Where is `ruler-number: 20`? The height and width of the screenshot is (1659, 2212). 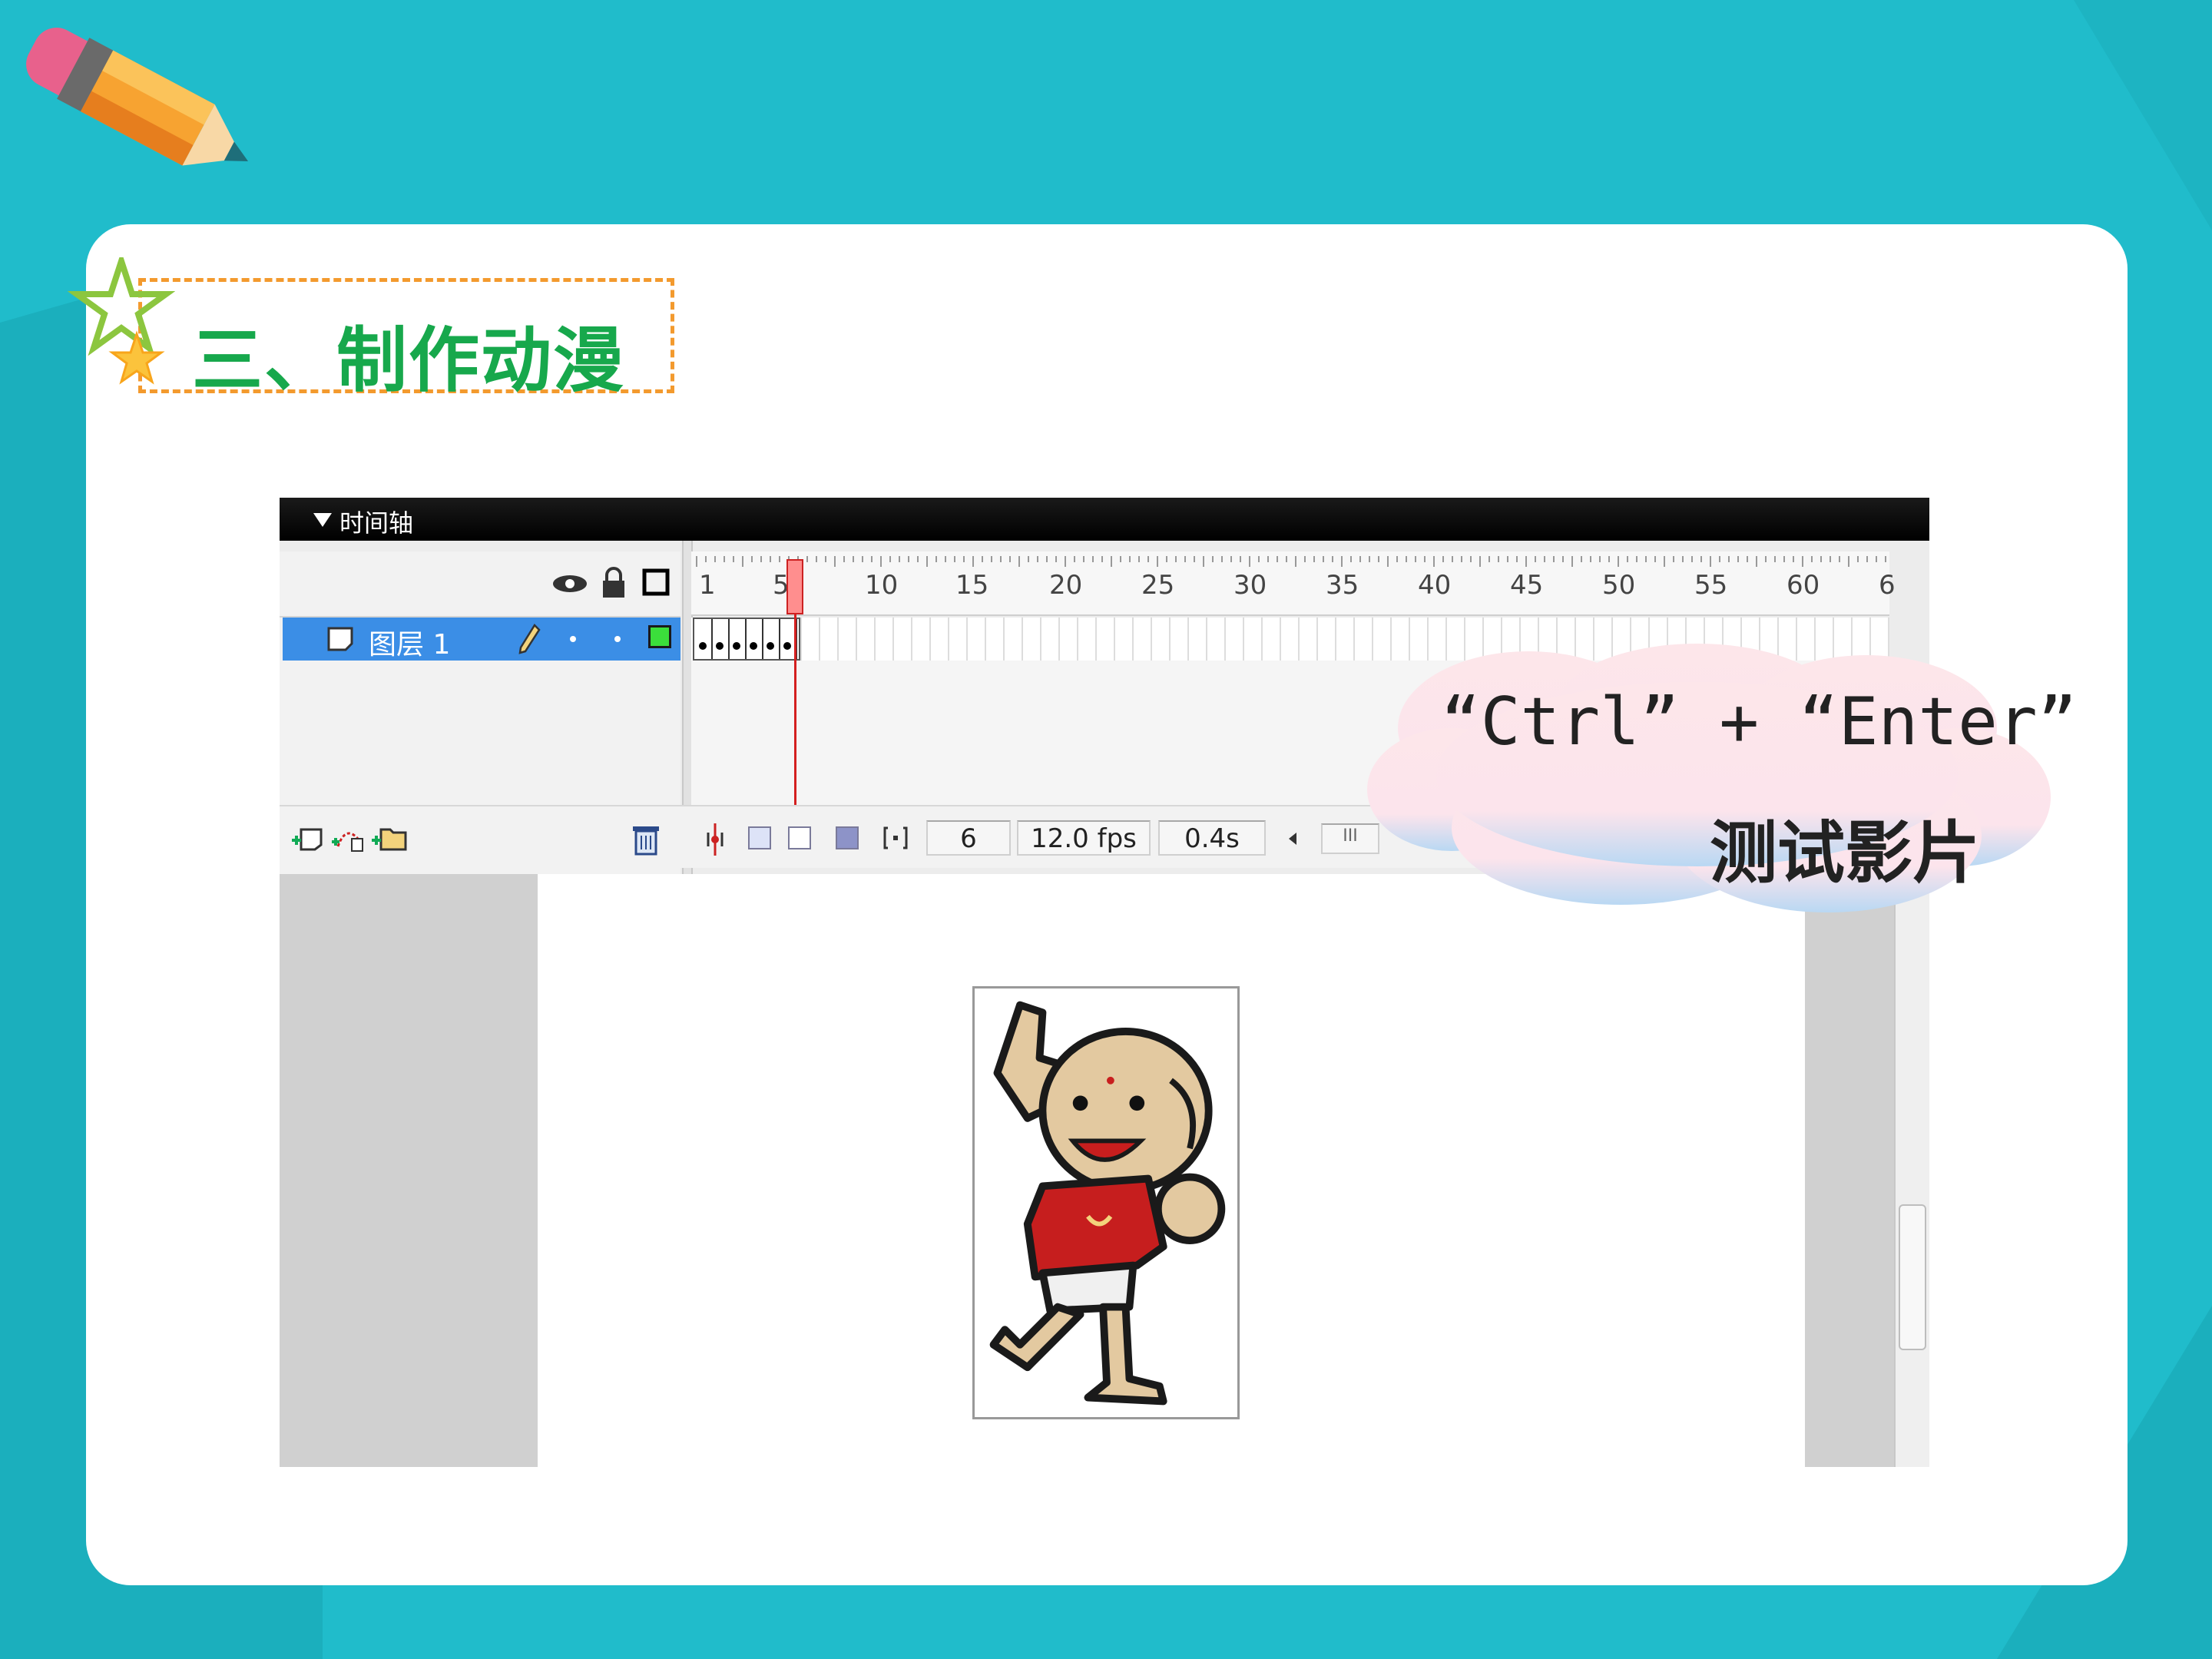 ruler-number: 20 is located at coordinates (1066, 585).